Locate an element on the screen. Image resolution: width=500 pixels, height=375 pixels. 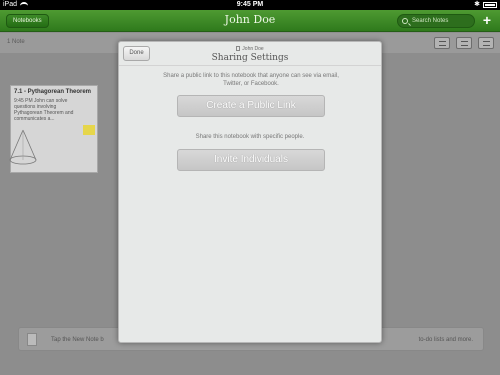
share-icon is located at coordinates (486, 43).